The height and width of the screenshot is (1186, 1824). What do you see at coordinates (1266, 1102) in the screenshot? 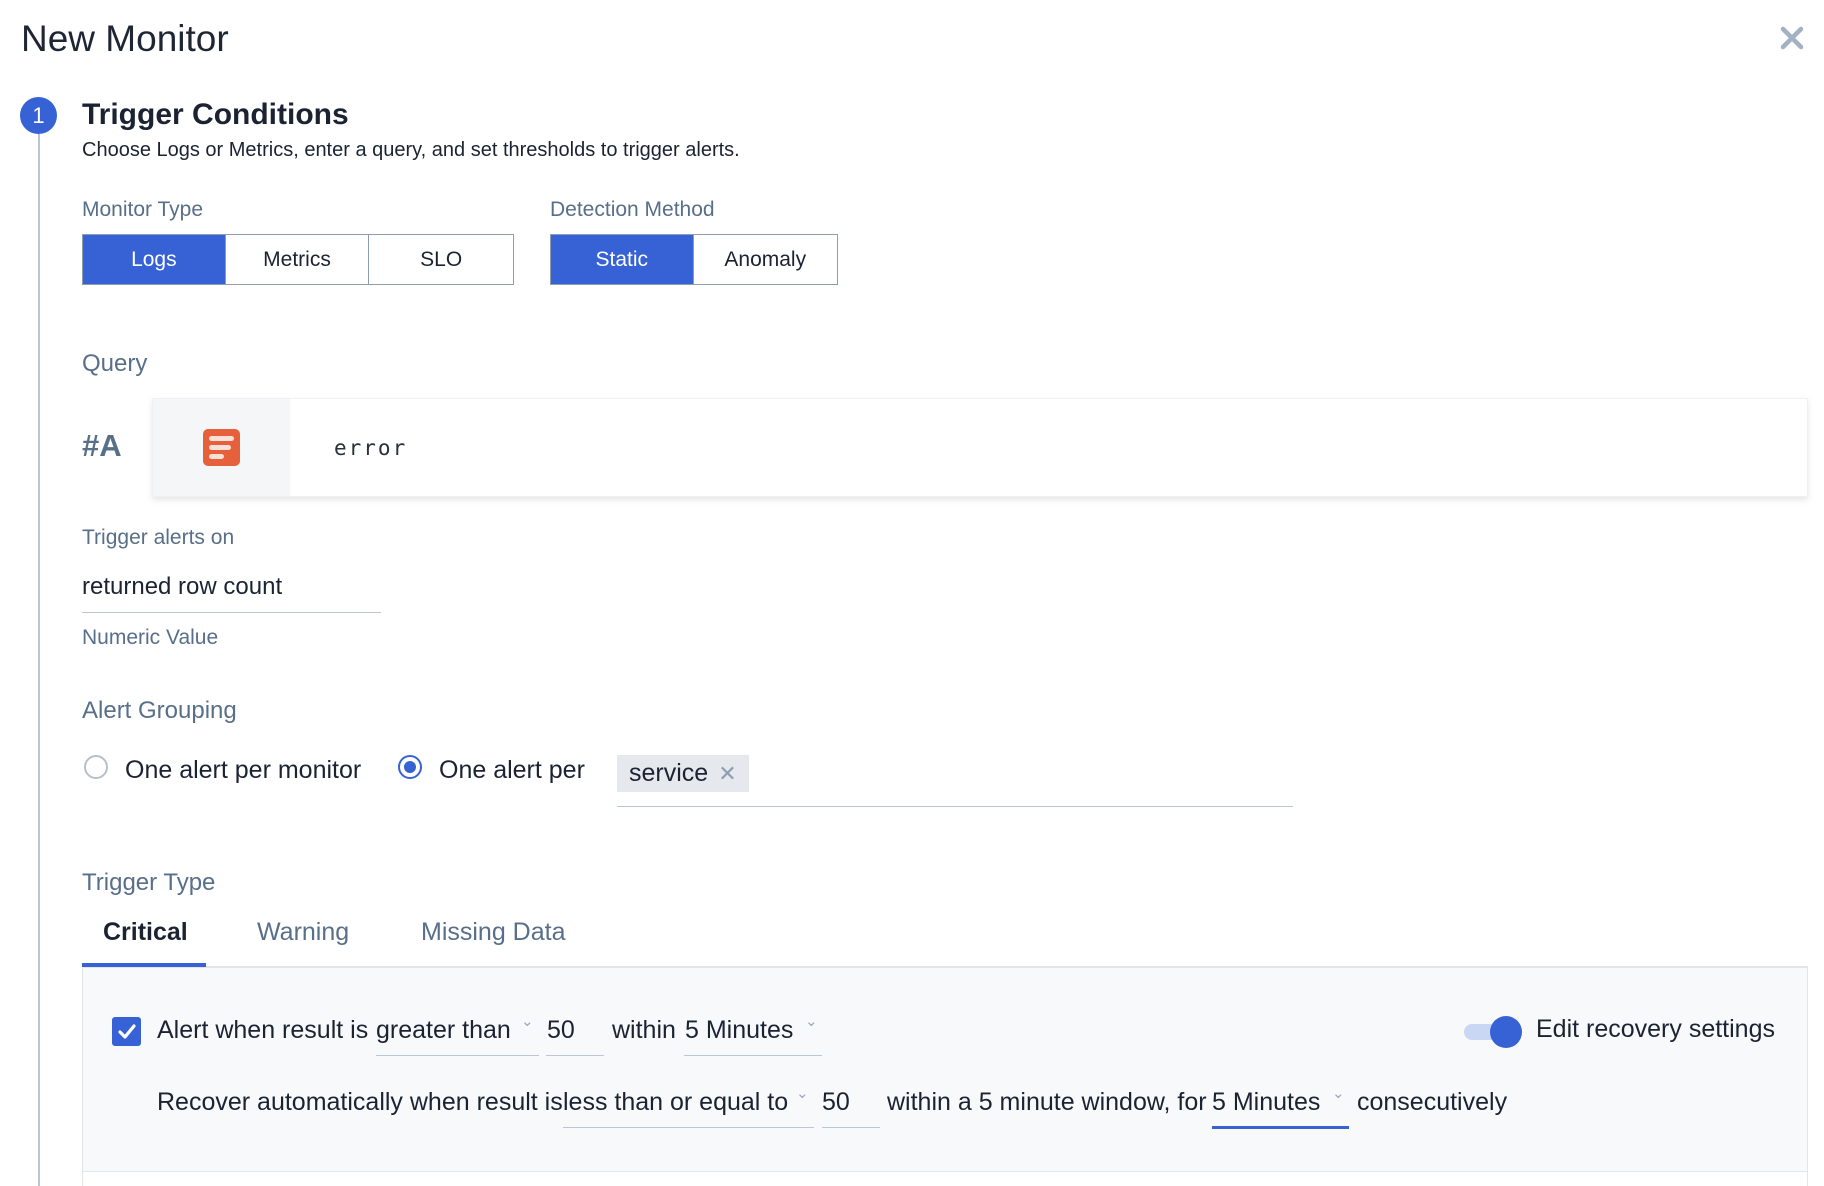
I see `recover-window-select: 5 Minutes` at bounding box center [1266, 1102].